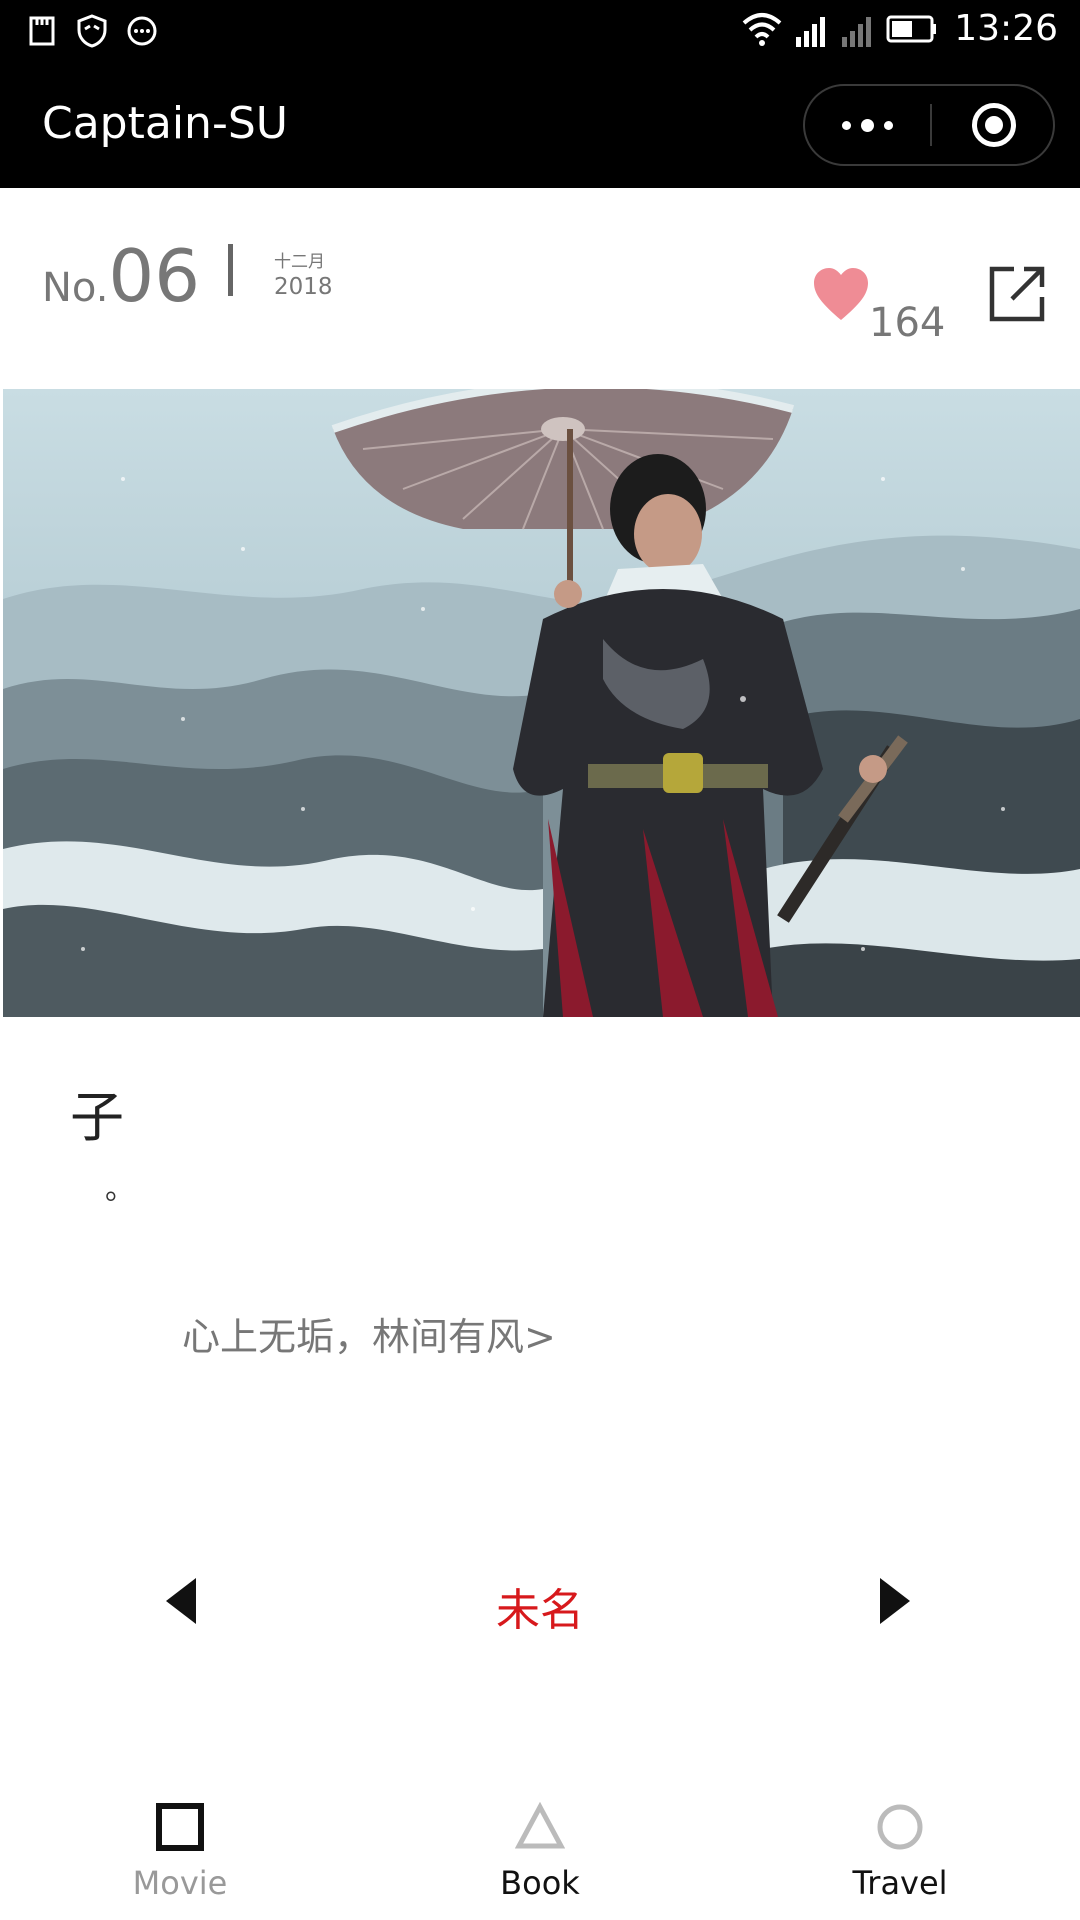 The width and height of the screenshot is (1080, 1920). I want to click on share-icon, so click(1017, 294).